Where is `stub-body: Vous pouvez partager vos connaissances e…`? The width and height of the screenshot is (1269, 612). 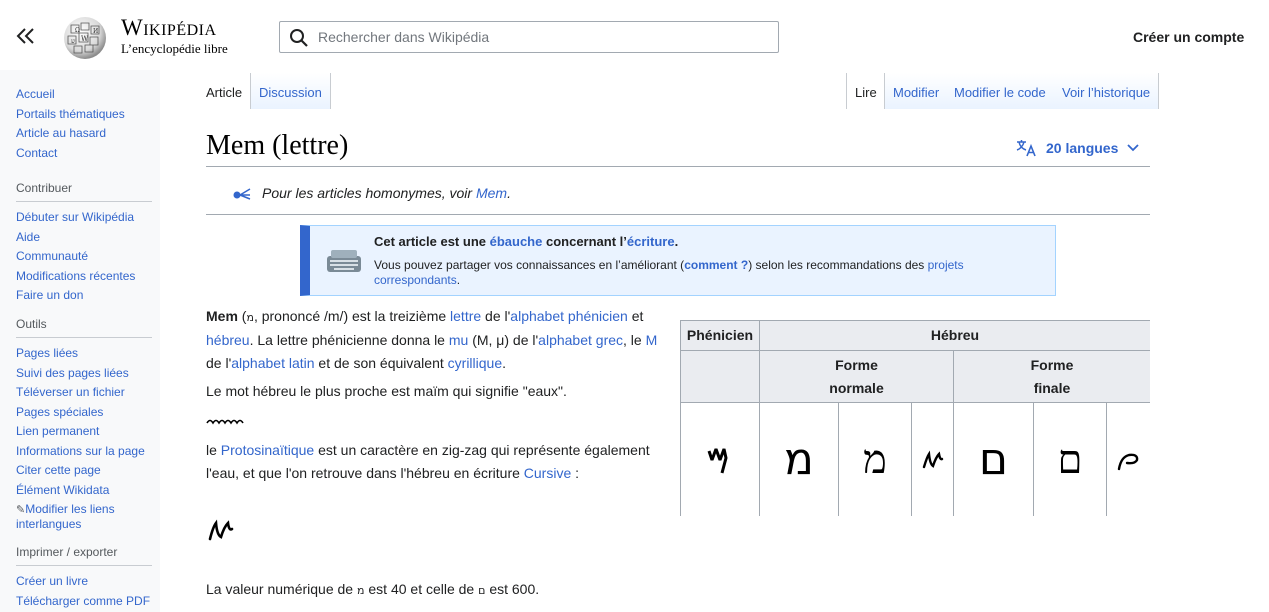
stub-body: Vous pouvez partager vos connaissances e… is located at coordinates (704, 273).